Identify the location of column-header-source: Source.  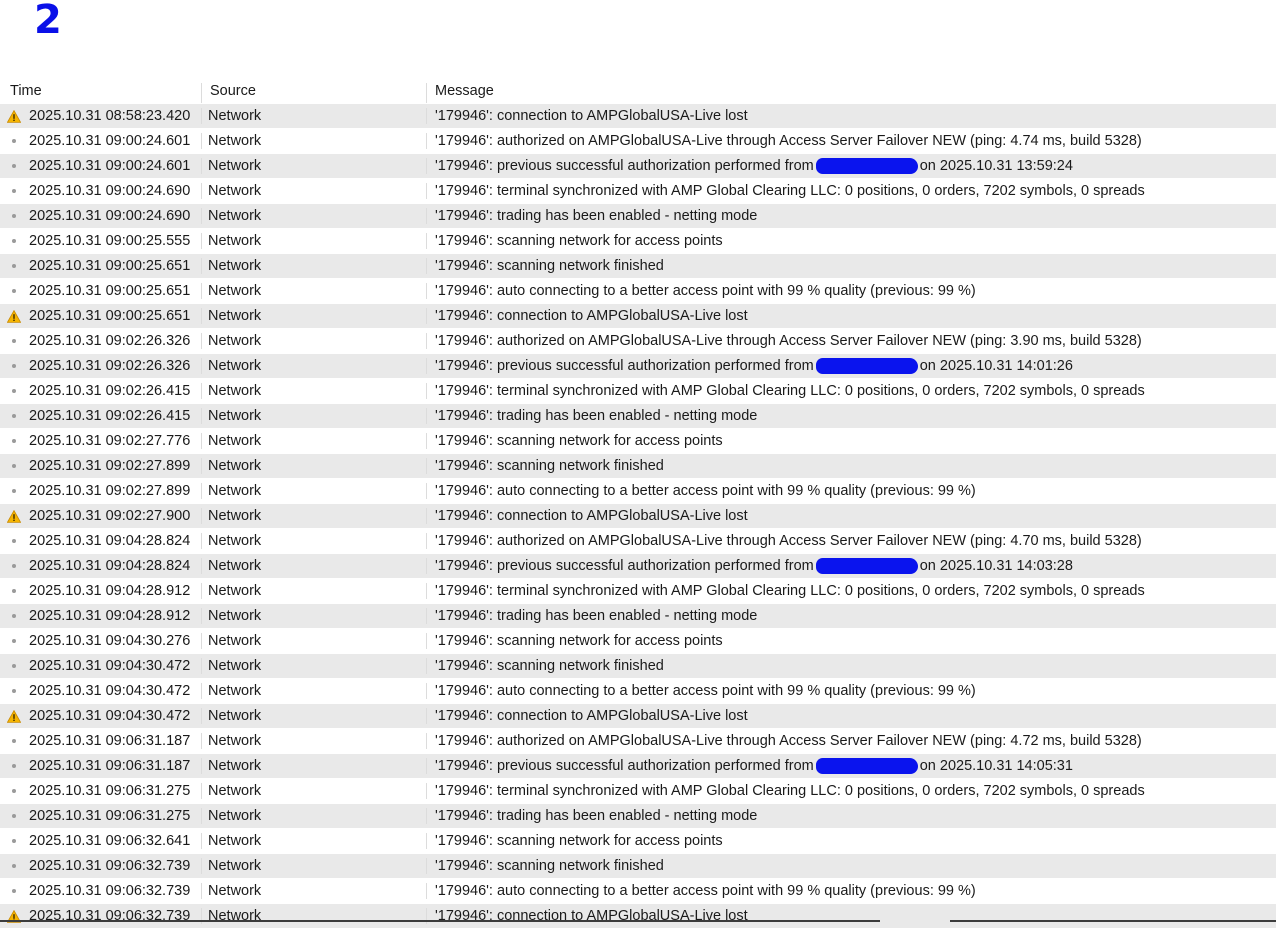
(313, 93).